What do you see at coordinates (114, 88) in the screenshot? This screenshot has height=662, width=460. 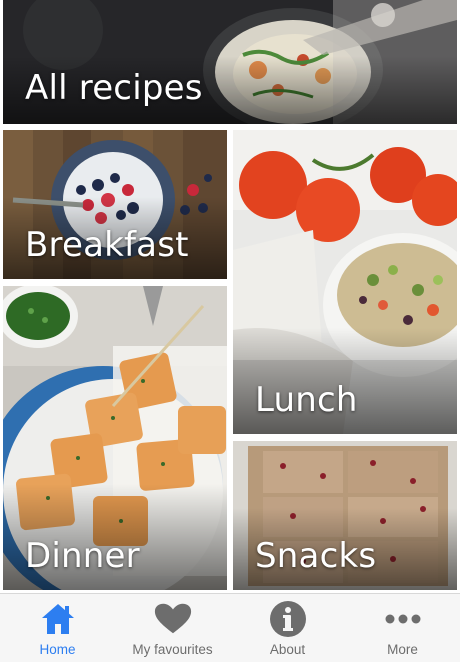 I see `tile-label-all-recipes: All recipes` at bounding box center [114, 88].